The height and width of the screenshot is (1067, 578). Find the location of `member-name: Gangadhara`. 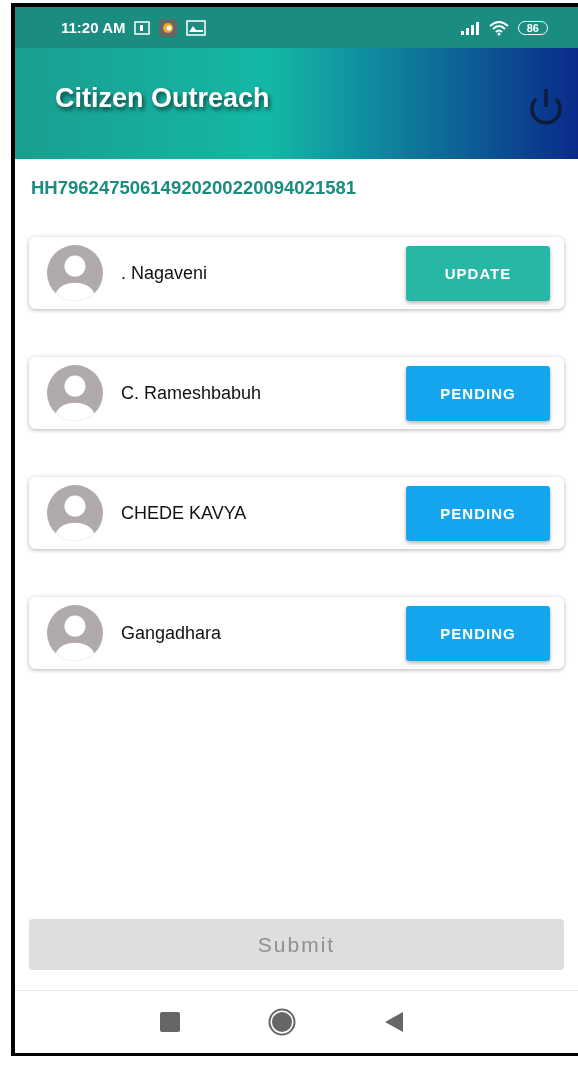

member-name: Gangadhara is located at coordinates (172, 633).